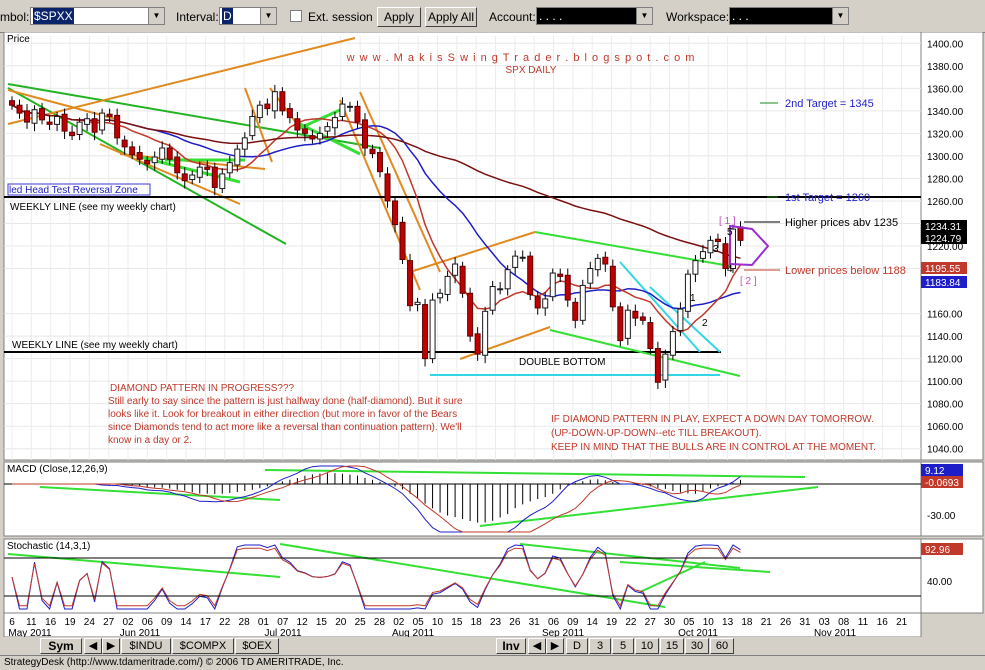 The image size is (985, 670). I want to click on ext-session-checkbox, so click(296, 16).